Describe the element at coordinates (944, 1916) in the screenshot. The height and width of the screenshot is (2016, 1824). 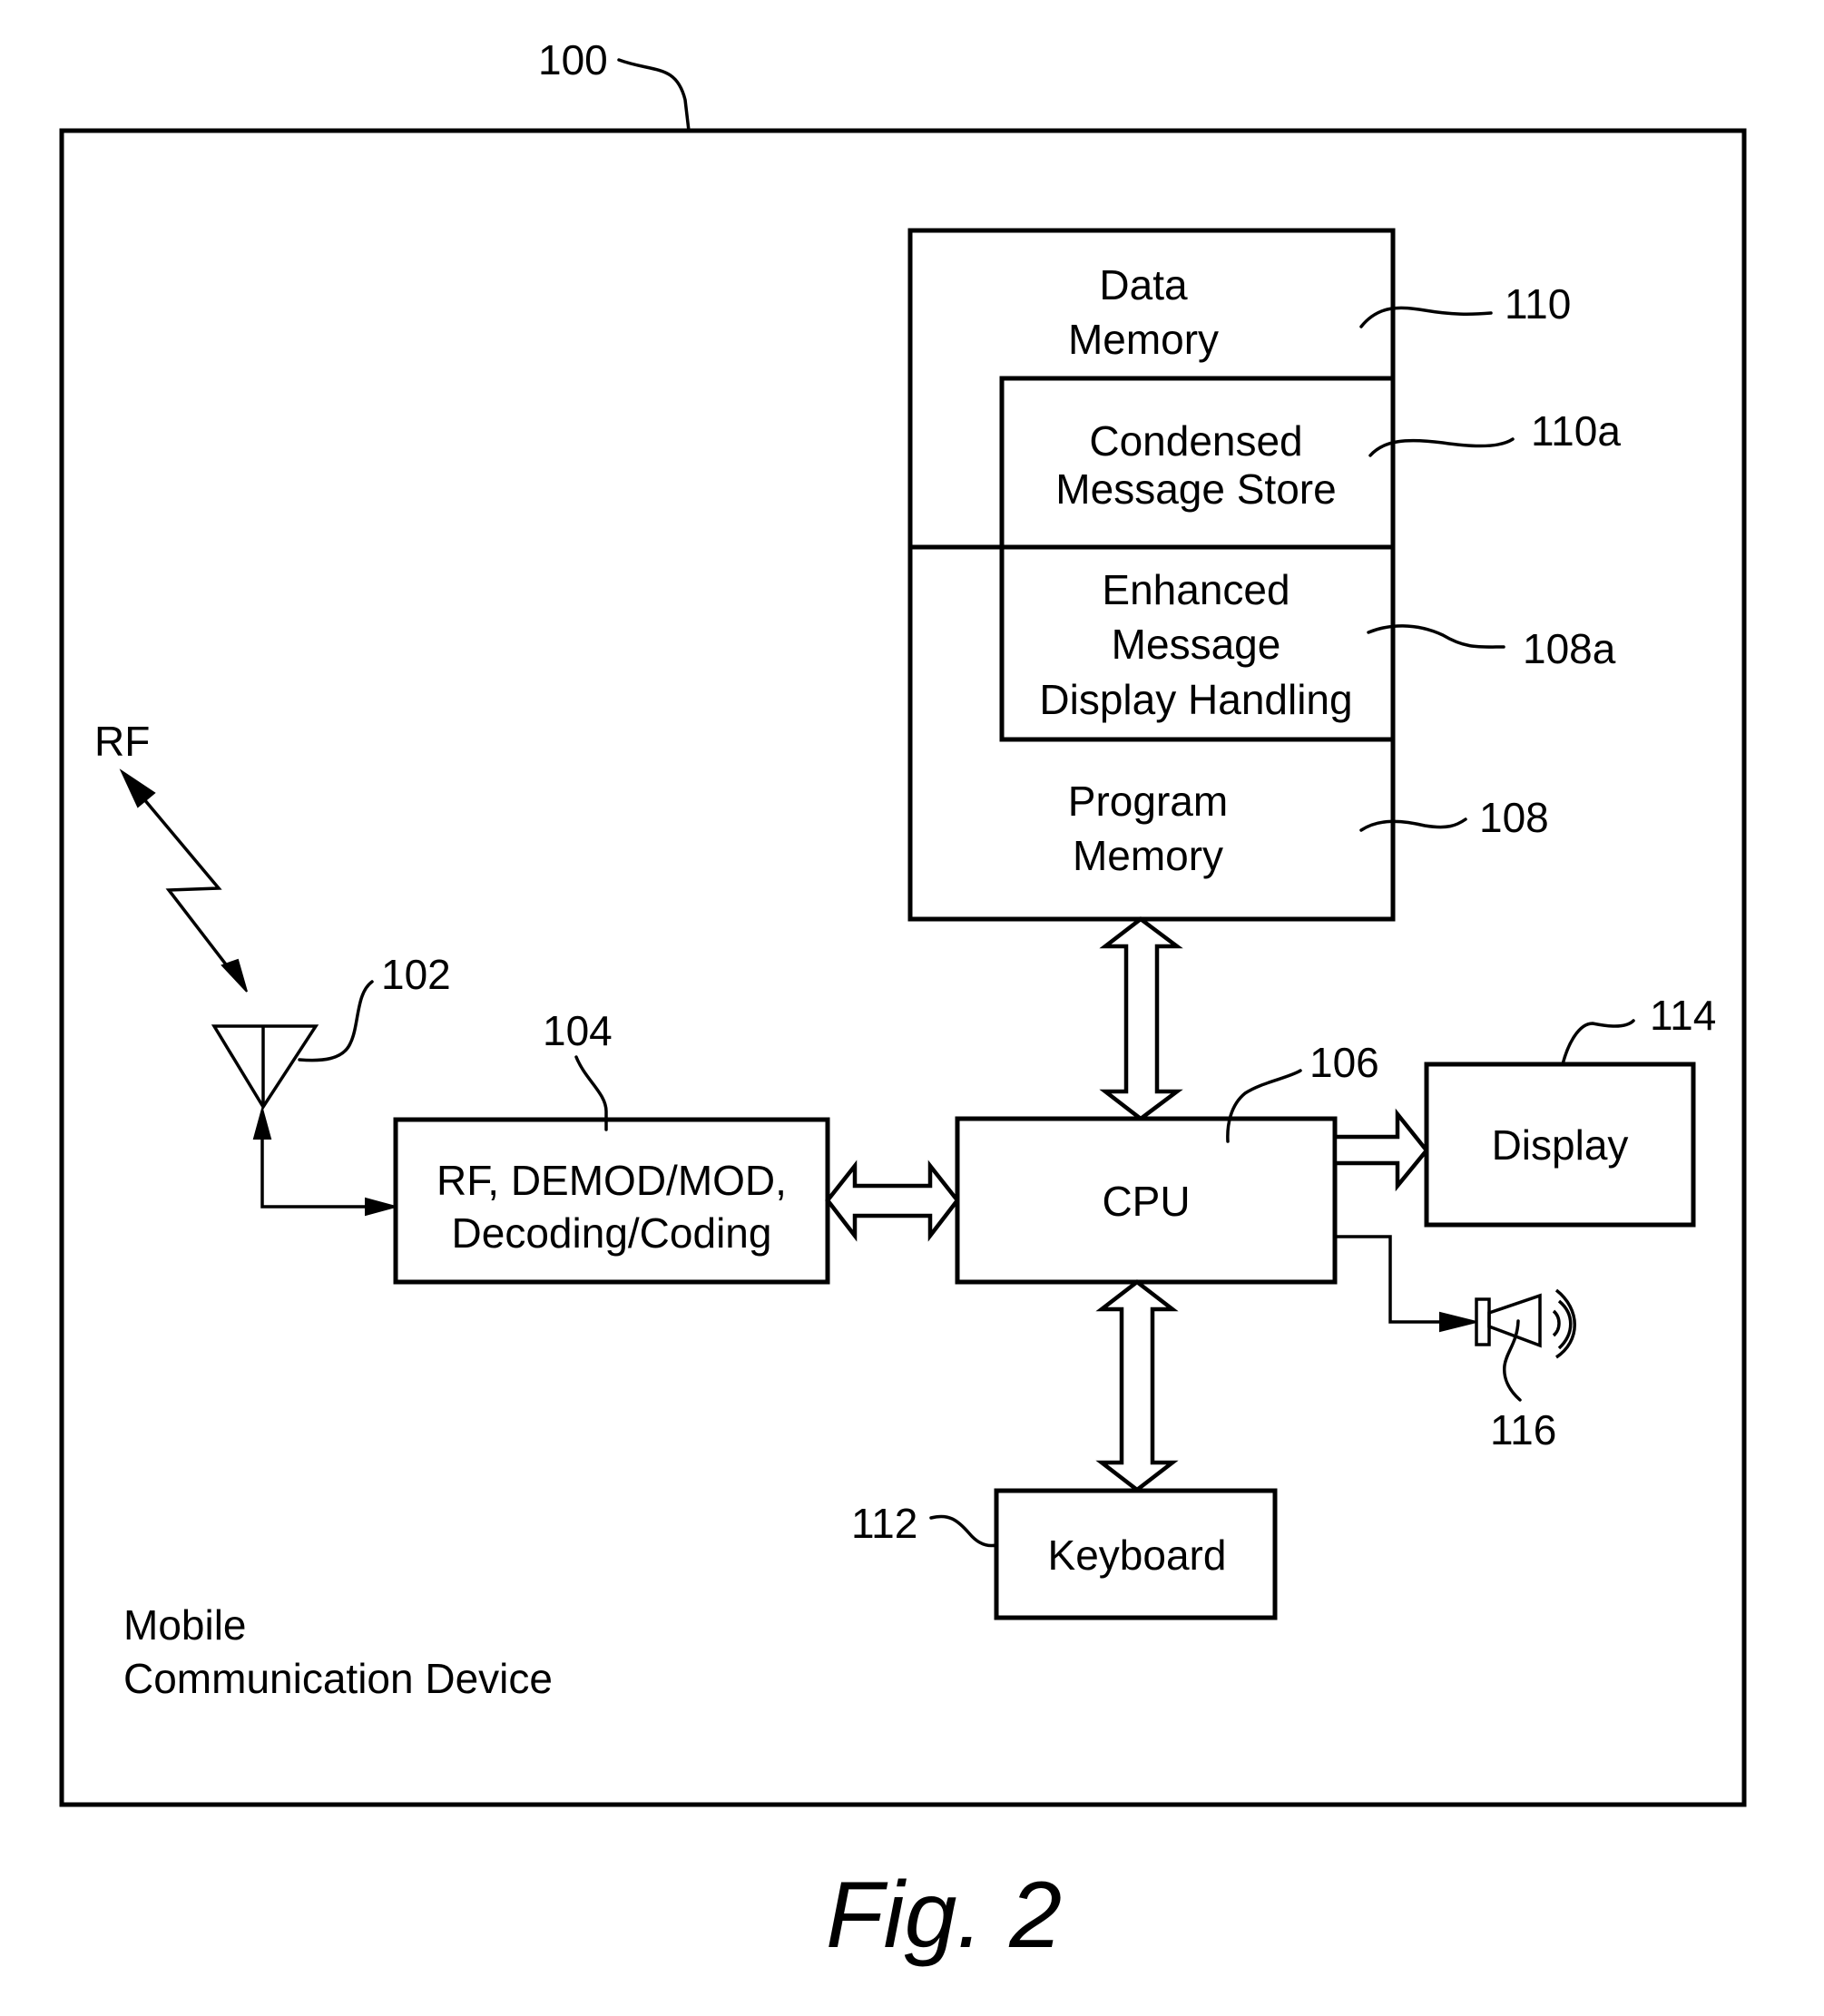
I see `figure-caption: Fig. 2` at that location.